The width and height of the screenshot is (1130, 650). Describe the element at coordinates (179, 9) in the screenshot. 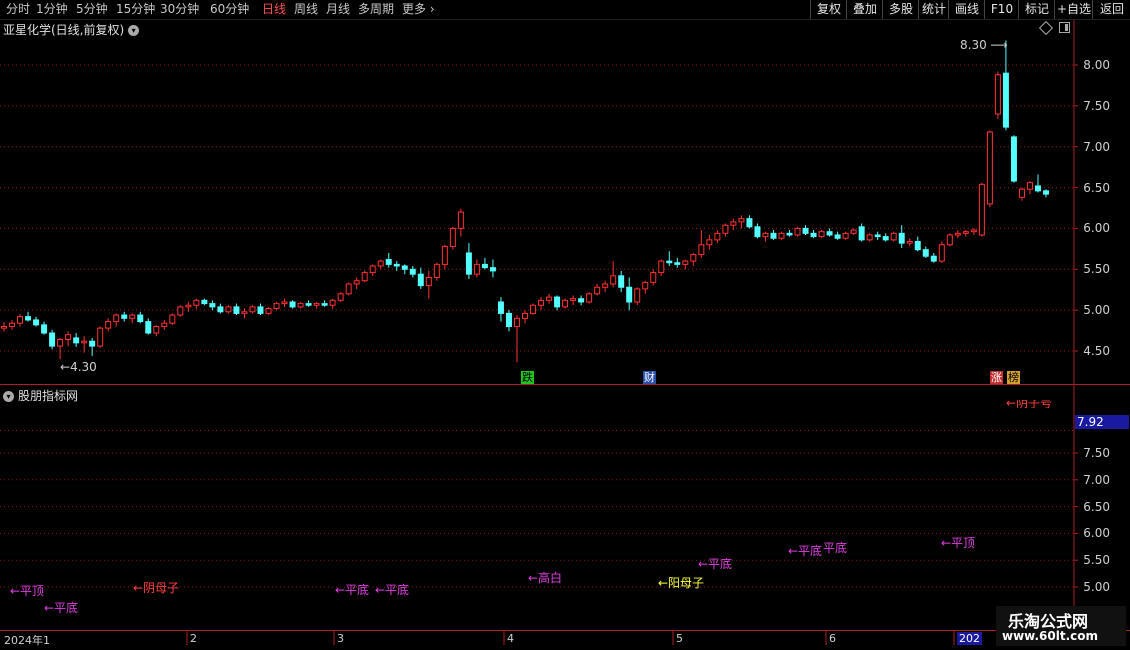

I see `period-tab-30min: 30分钟` at that location.